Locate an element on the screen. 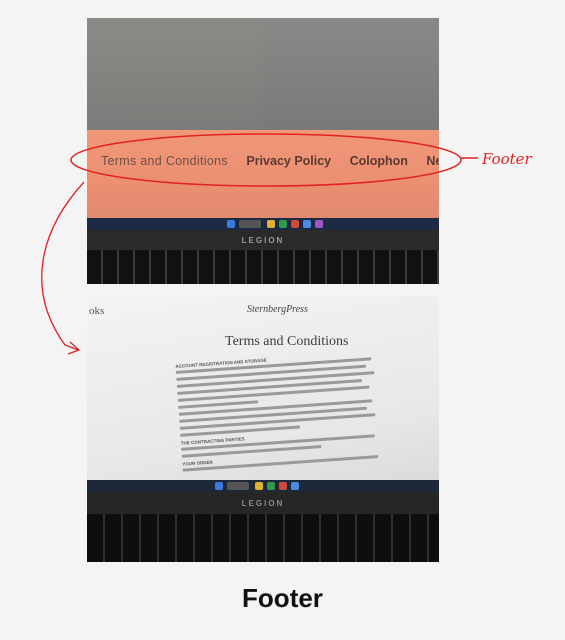  footer-link-terms: Terms and Conditions is located at coordinates (164, 161).